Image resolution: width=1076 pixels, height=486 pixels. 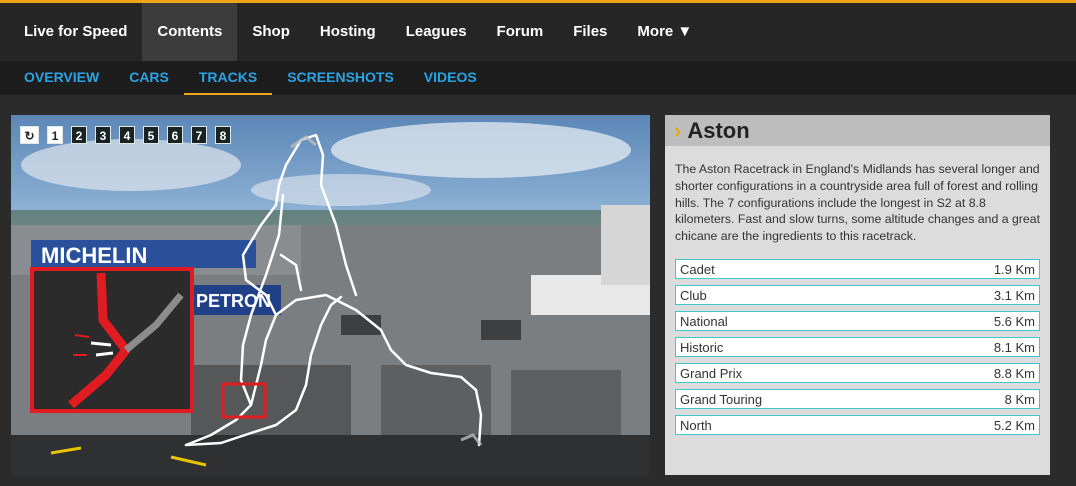 I want to click on config-length: 8.1 Km, so click(x=1014, y=347).